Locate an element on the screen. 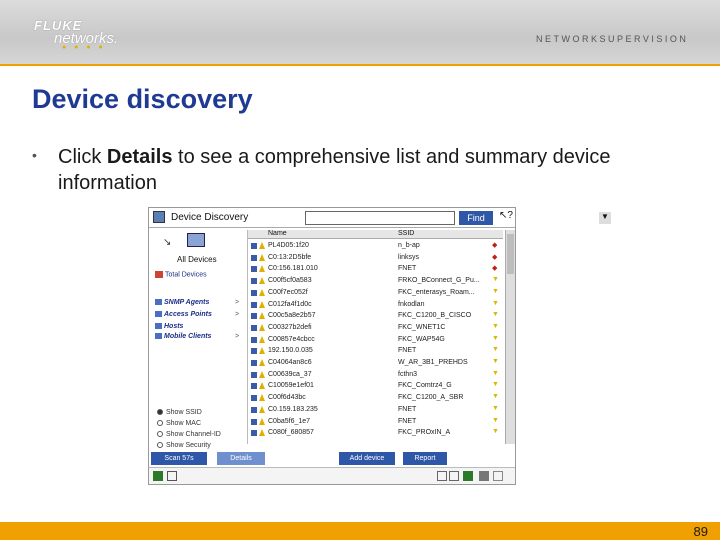 The image size is (720, 540). snmp-icon is located at coordinates (158, 302).